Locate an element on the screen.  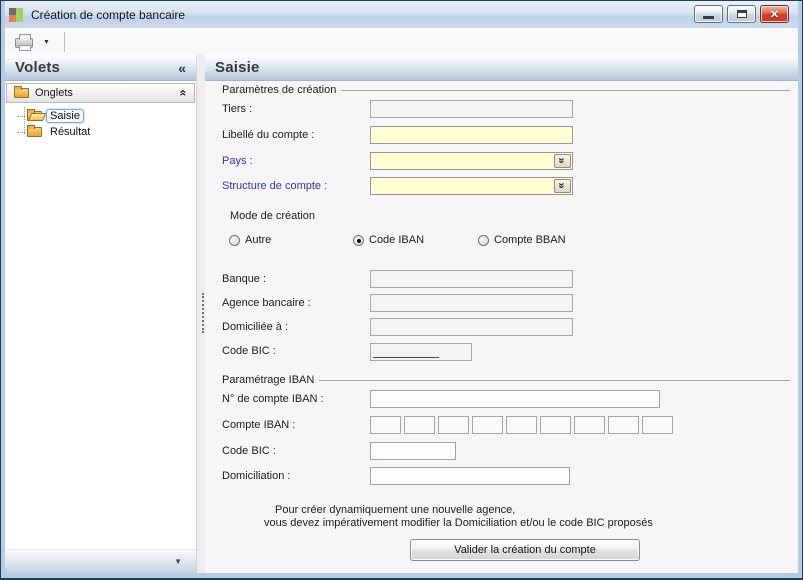
tiers-input is located at coordinates (471, 109).